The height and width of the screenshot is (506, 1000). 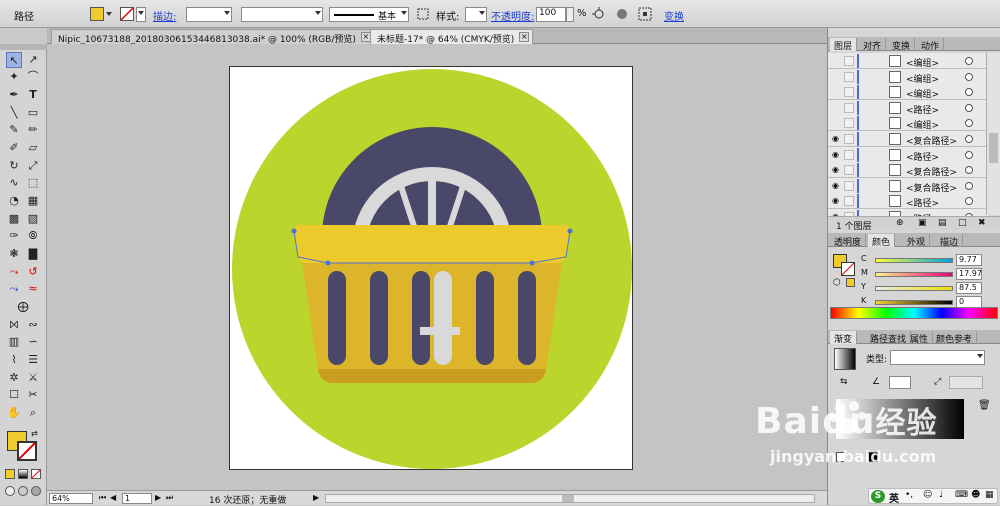 I want to click on smooth-tool-icon: ≈, so click(x=33, y=289).